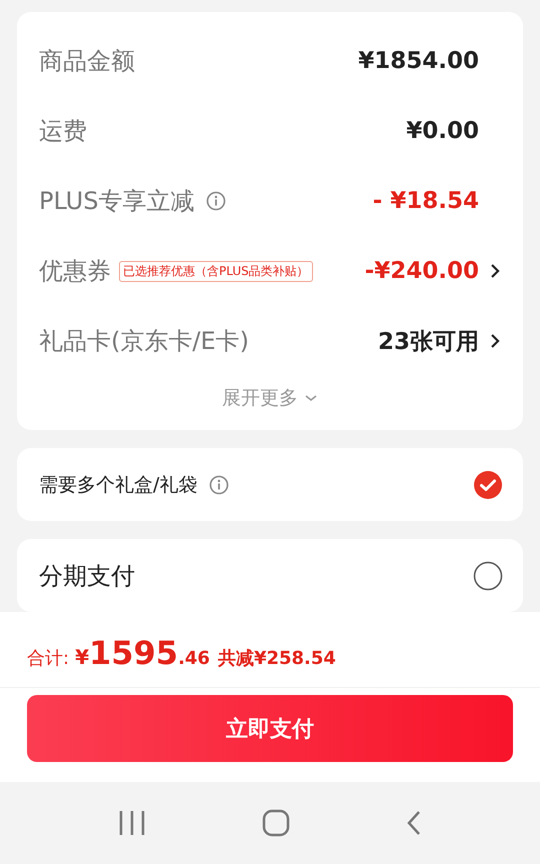  Describe the element at coordinates (270, 398) in the screenshot. I see `expand-more-button: 展开更多` at that location.